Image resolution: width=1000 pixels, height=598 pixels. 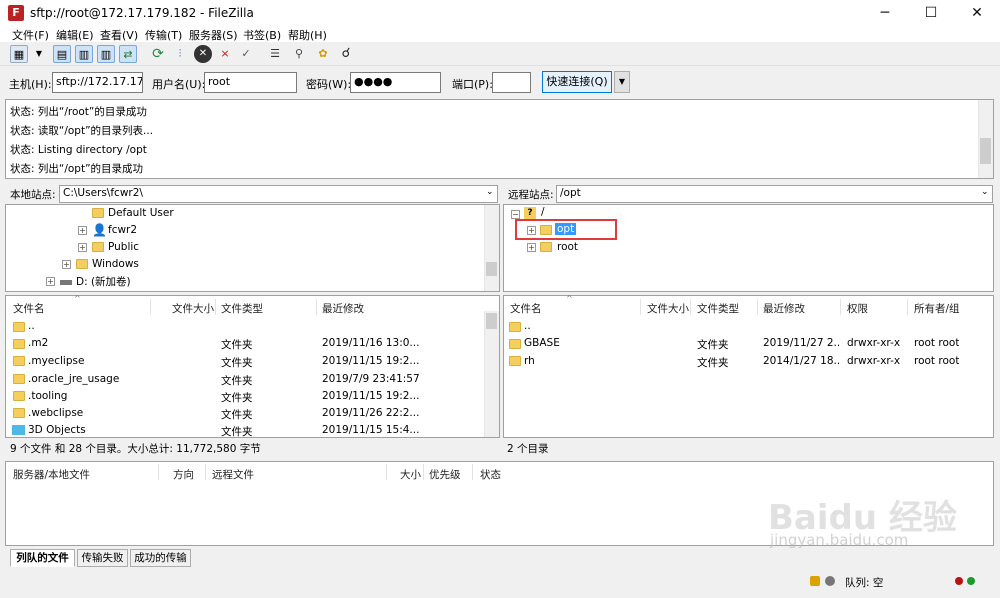 I want to click on site-manager-dropdown-icon: ▼, so click(x=39, y=54).